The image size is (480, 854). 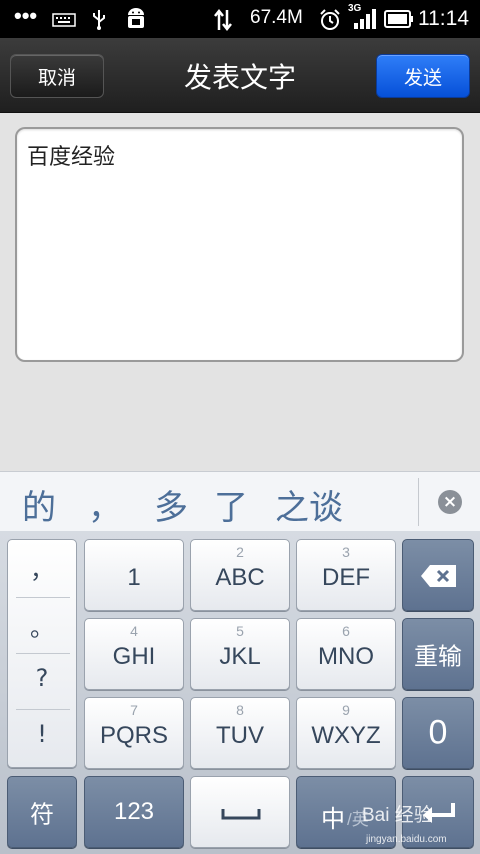 I want to click on key-label: DEF, so click(x=346, y=577).